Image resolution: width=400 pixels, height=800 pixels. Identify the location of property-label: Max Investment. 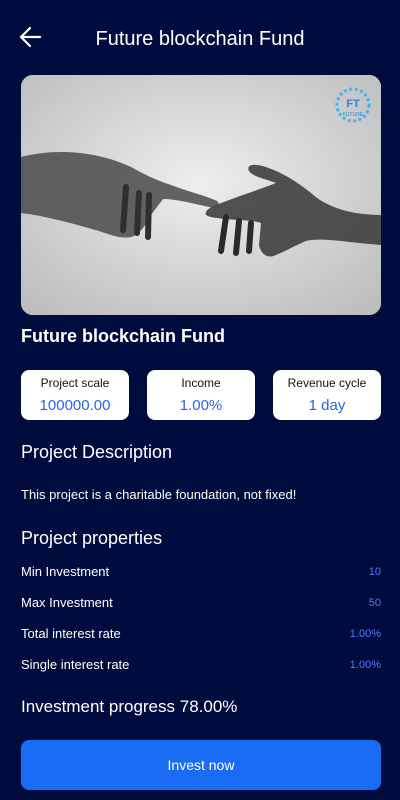
(67, 602).